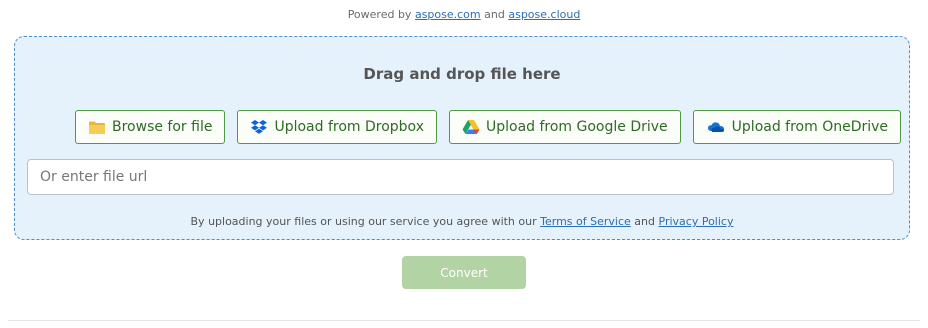 The width and height of the screenshot is (928, 328). I want to click on aspose-cloud-link: aspose.cloud, so click(544, 14).